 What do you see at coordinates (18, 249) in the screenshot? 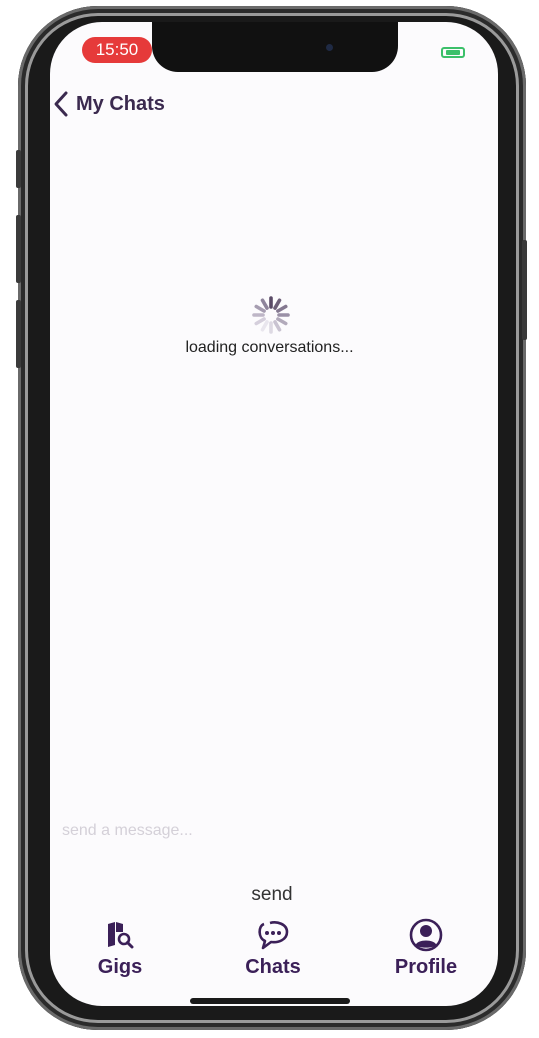
I see `volume-up-button` at bounding box center [18, 249].